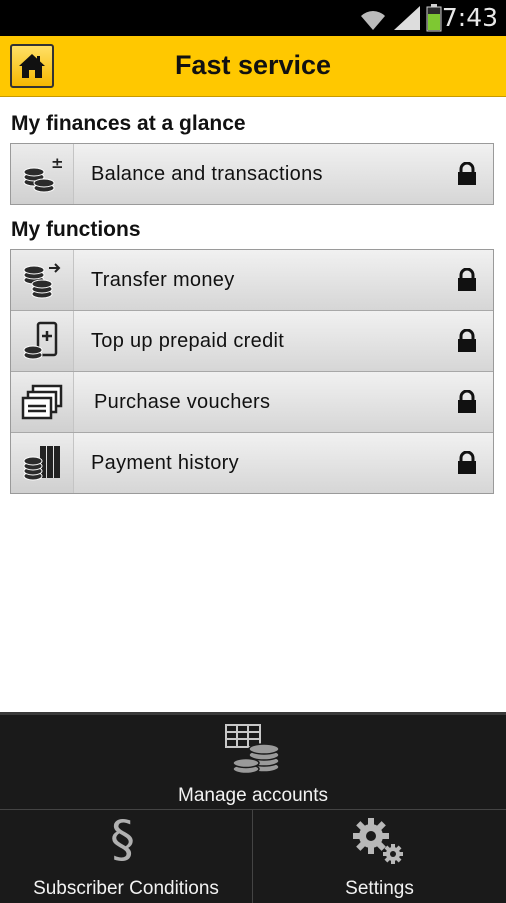 This screenshot has width=506, height=903. I want to click on list-item-label: Top up prepaid credit, so click(188, 341).